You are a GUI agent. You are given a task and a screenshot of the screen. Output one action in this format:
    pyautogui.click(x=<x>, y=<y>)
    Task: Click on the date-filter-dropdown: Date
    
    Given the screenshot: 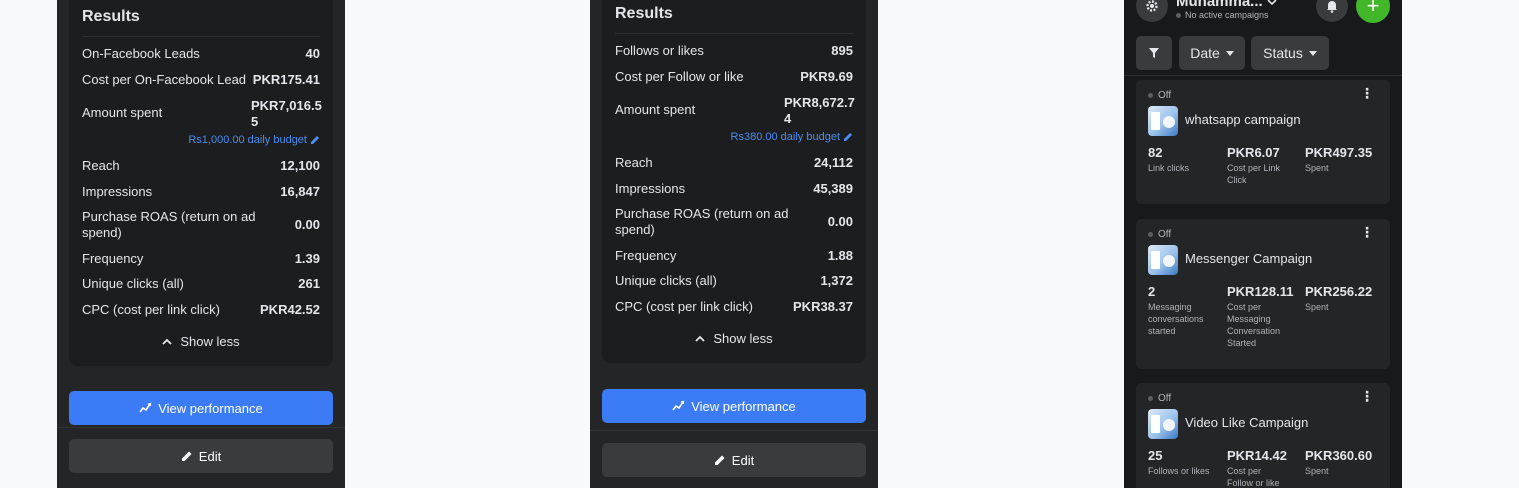 What is the action you would take?
    pyautogui.click(x=1212, y=53)
    